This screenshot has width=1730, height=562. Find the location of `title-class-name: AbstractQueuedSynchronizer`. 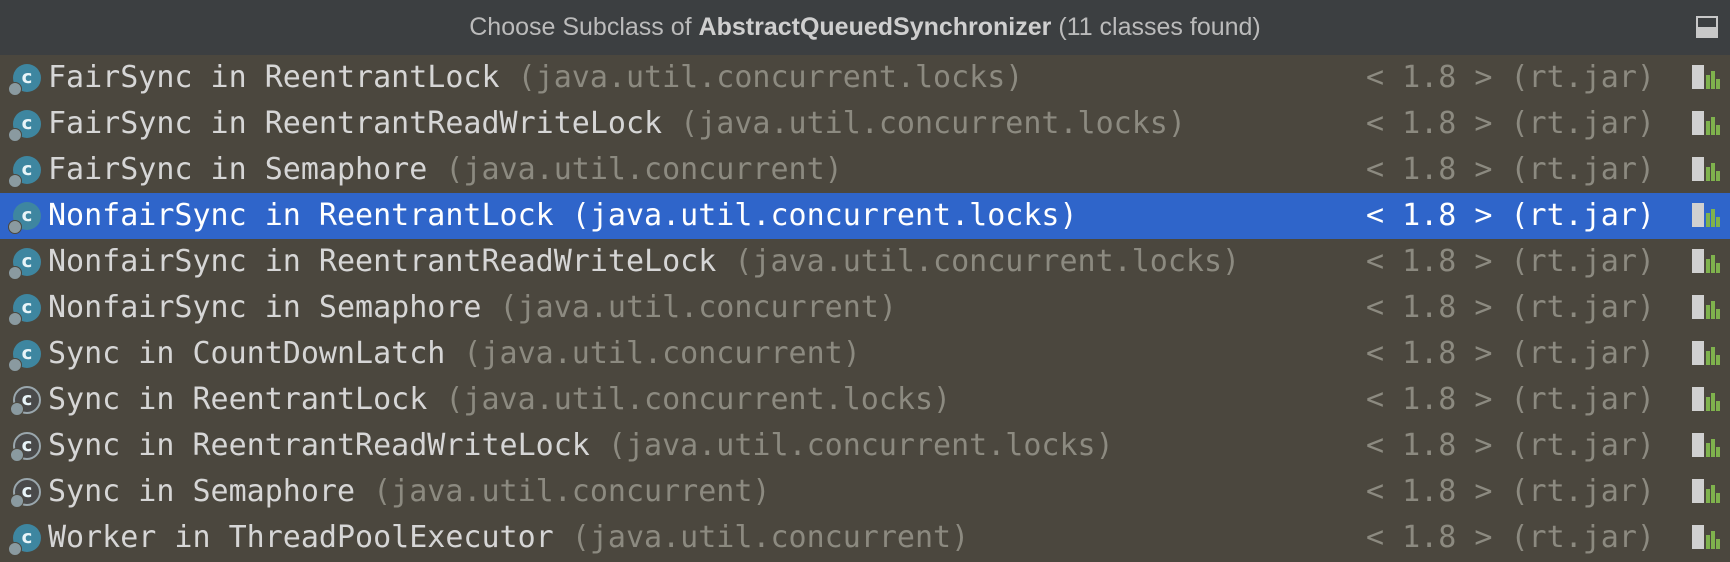

title-class-name: AbstractQueuedSynchronizer is located at coordinates (875, 27).